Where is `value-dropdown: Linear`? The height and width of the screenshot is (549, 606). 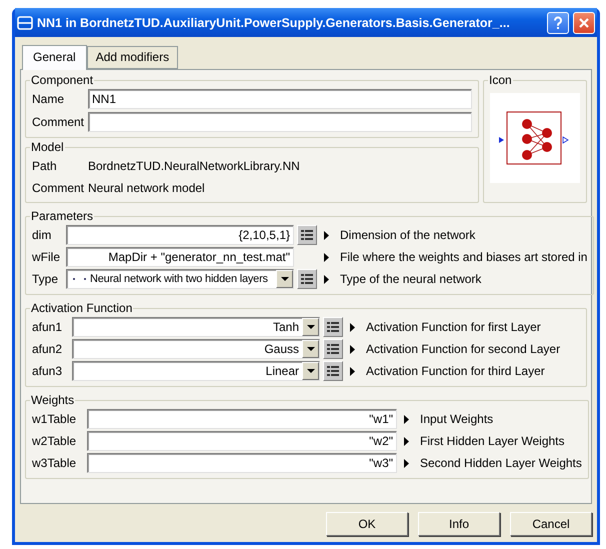
value-dropdown: Linear is located at coordinates (196, 371).